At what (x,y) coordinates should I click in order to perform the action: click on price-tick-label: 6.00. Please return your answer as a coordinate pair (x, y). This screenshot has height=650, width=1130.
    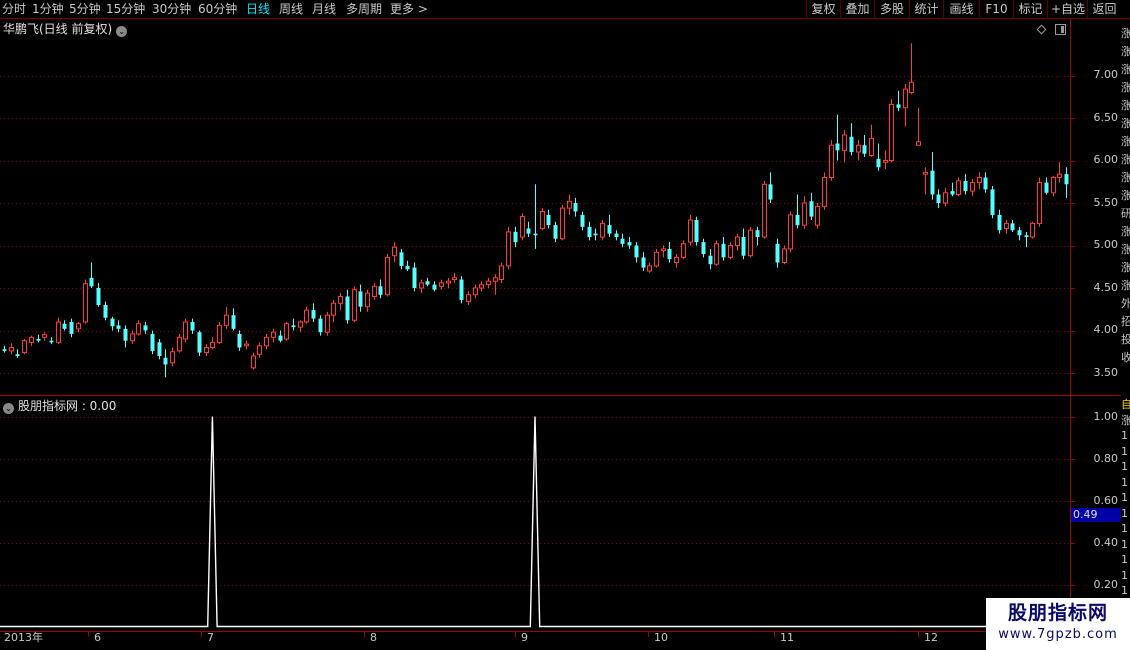
    Looking at the image, I should click on (1106, 159).